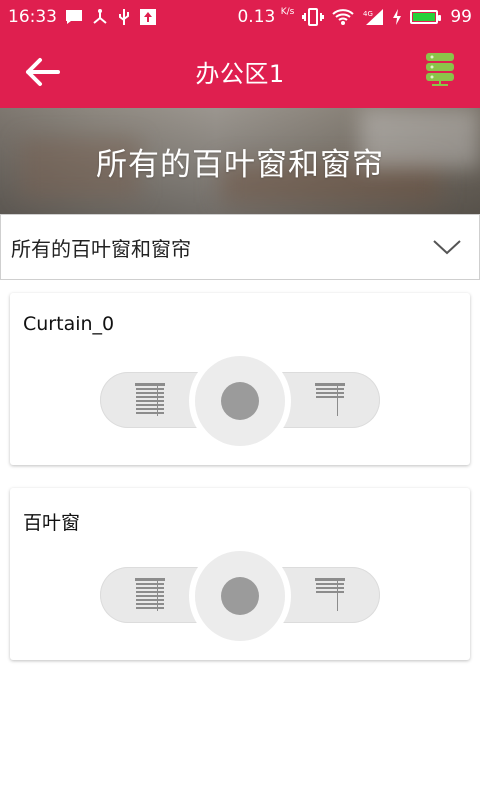 This screenshot has width=480, height=800. Describe the element at coordinates (148, 17) in the screenshot. I see `upload-icon` at that location.